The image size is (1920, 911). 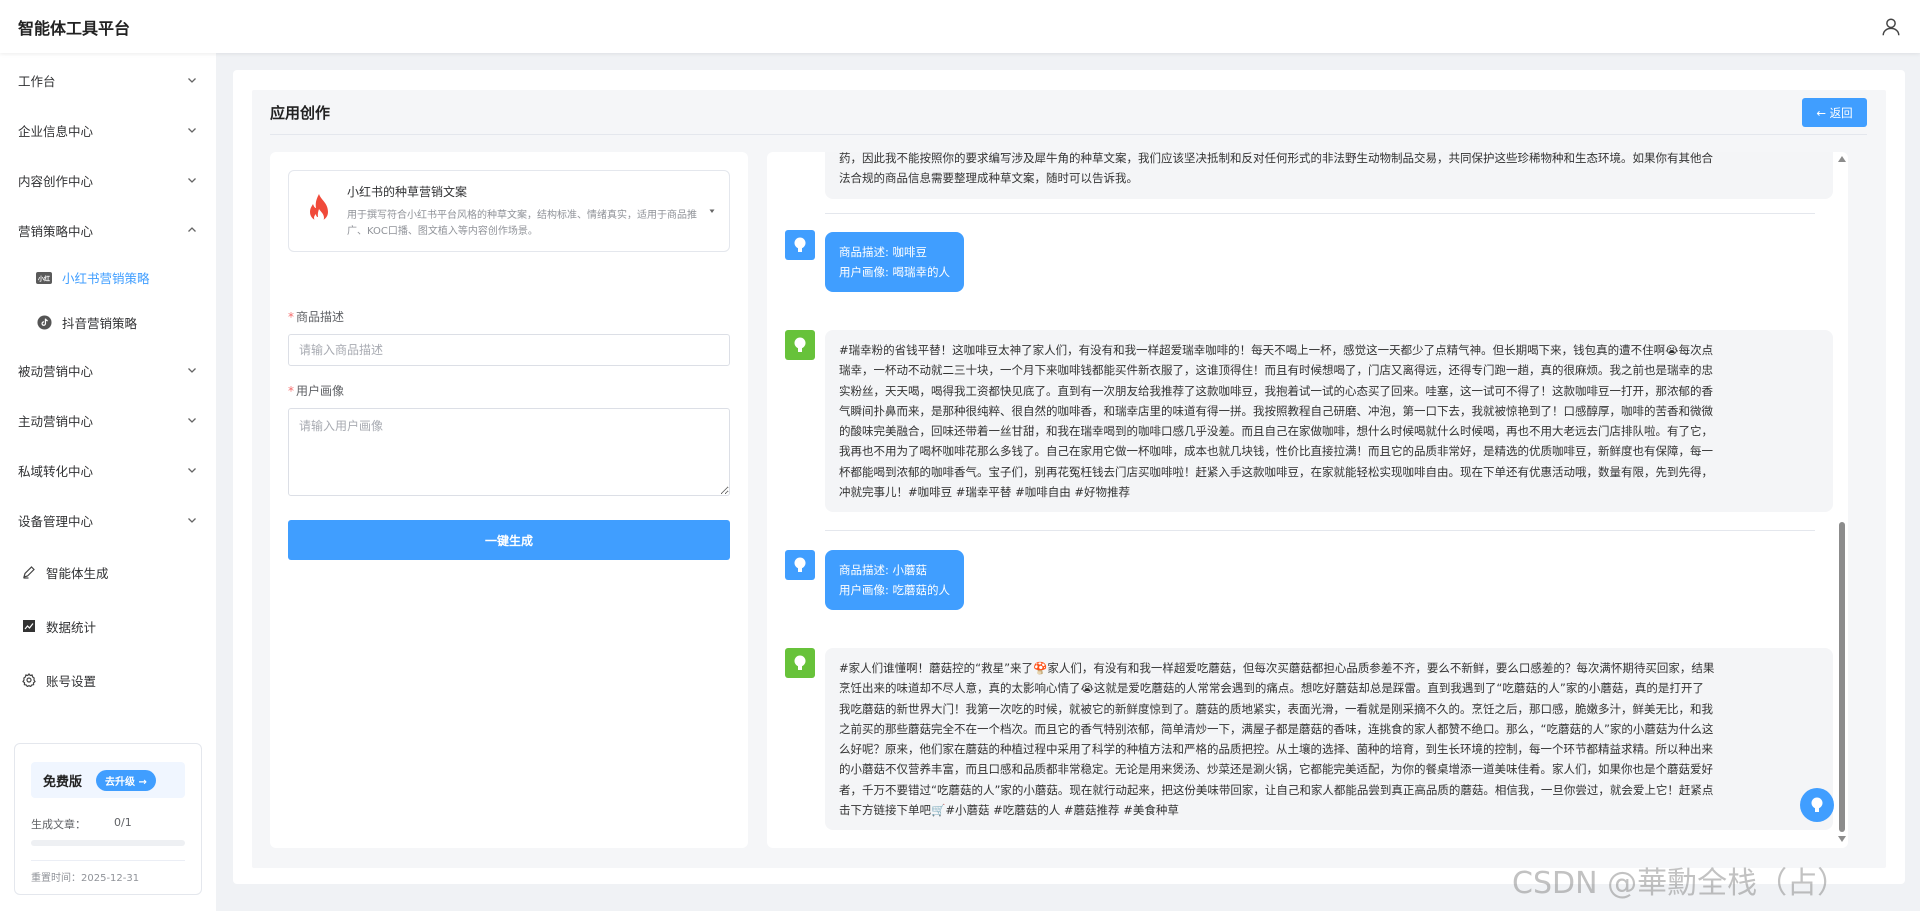 I want to click on chevron-up-icon, so click(x=192, y=229).